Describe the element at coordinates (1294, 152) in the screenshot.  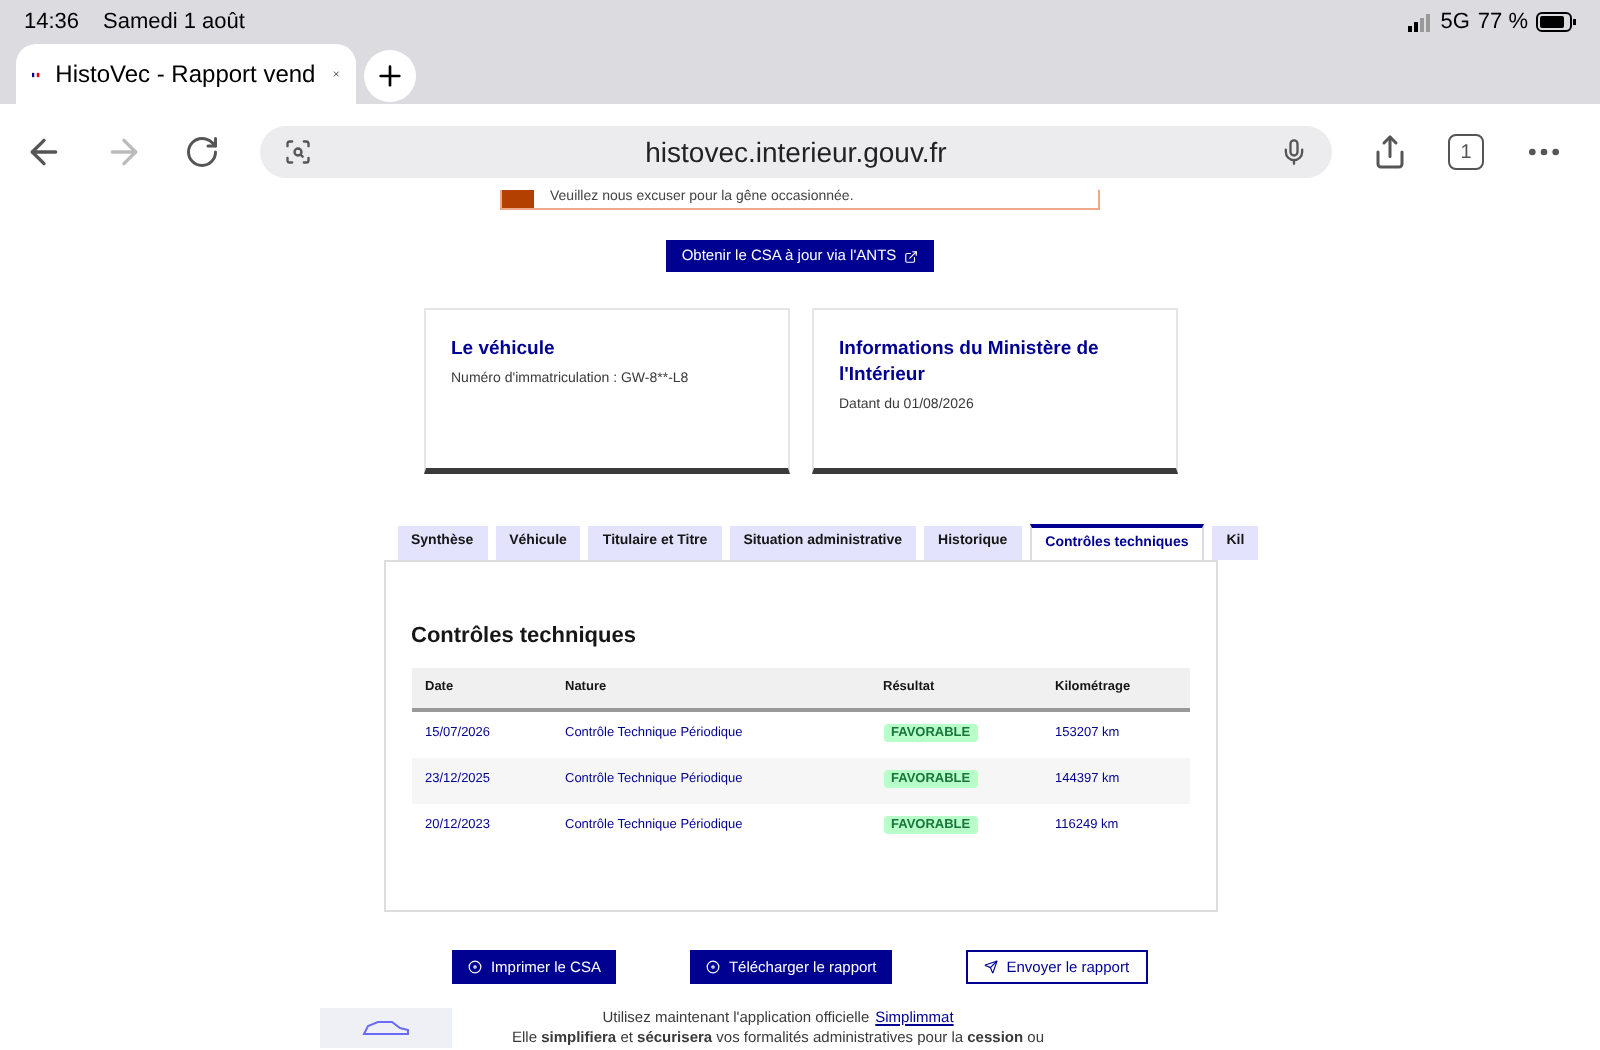
I see `microphone-icon` at that location.